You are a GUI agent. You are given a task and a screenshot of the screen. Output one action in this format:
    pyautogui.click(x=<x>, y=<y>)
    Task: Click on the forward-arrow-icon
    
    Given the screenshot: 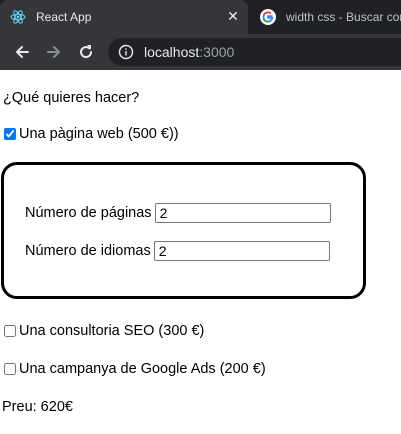 What is the action you would take?
    pyautogui.click(x=54, y=52)
    